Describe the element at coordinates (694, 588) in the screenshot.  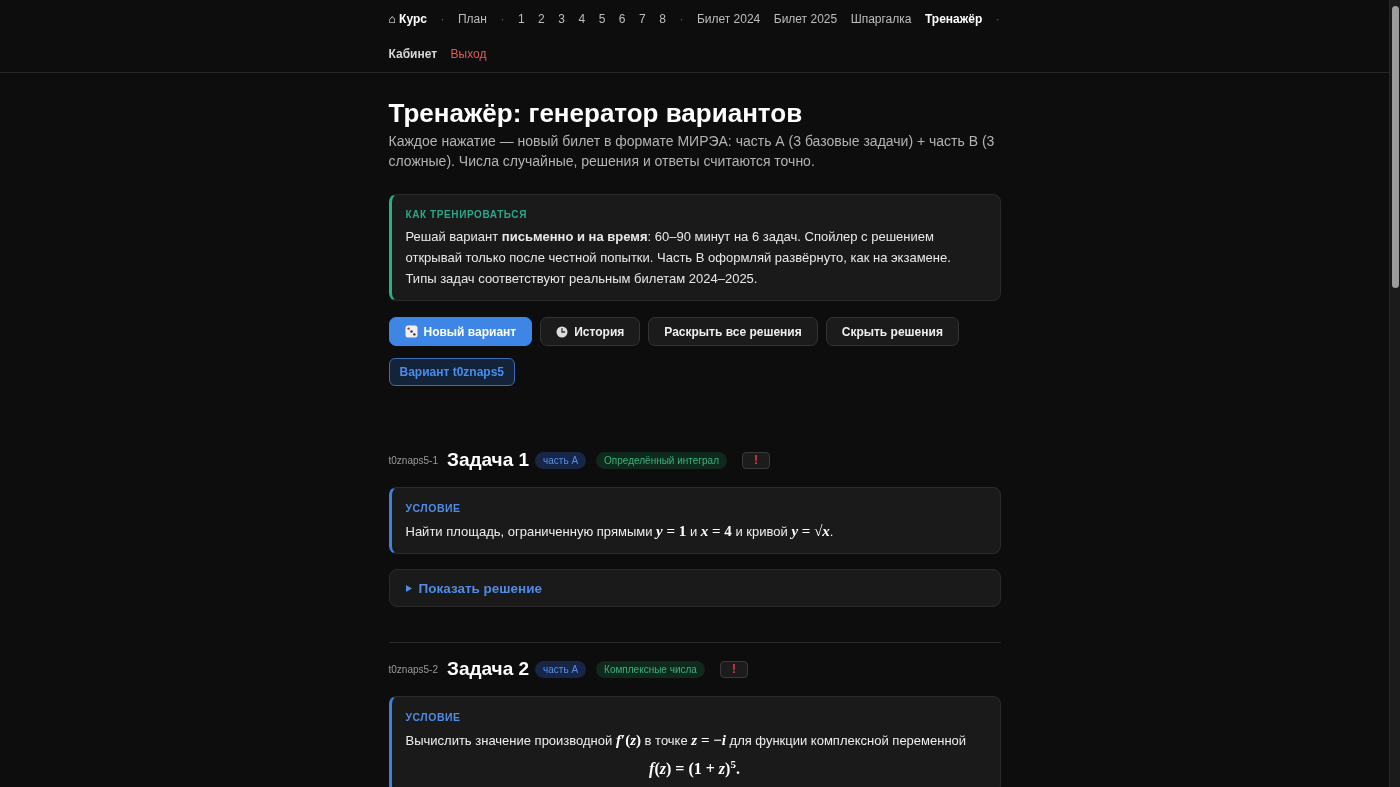
I see `show-solution-button: Показать решение` at that location.